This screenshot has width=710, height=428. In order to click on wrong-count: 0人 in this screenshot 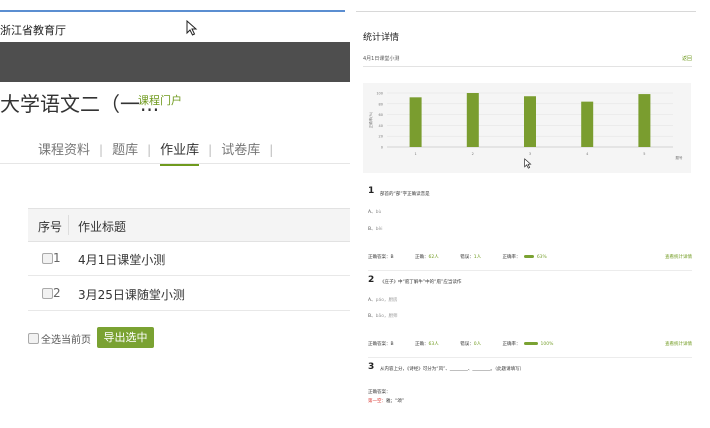, I will do `click(477, 344)`.